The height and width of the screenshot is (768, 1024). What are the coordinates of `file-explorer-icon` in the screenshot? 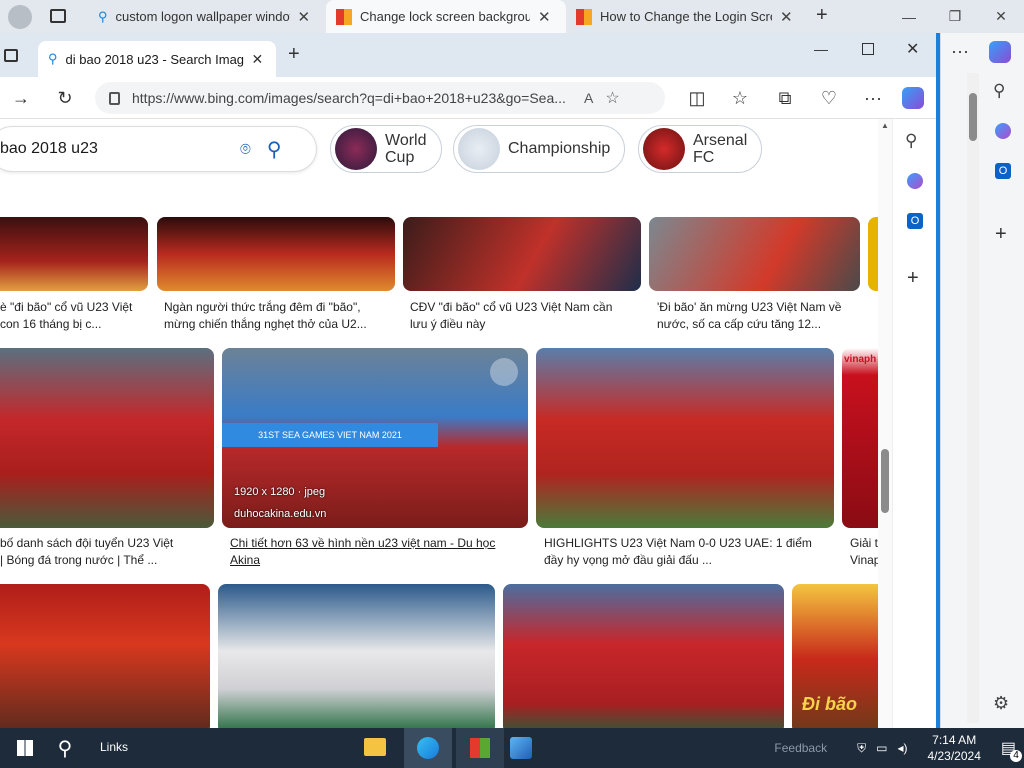 It's located at (375, 747).